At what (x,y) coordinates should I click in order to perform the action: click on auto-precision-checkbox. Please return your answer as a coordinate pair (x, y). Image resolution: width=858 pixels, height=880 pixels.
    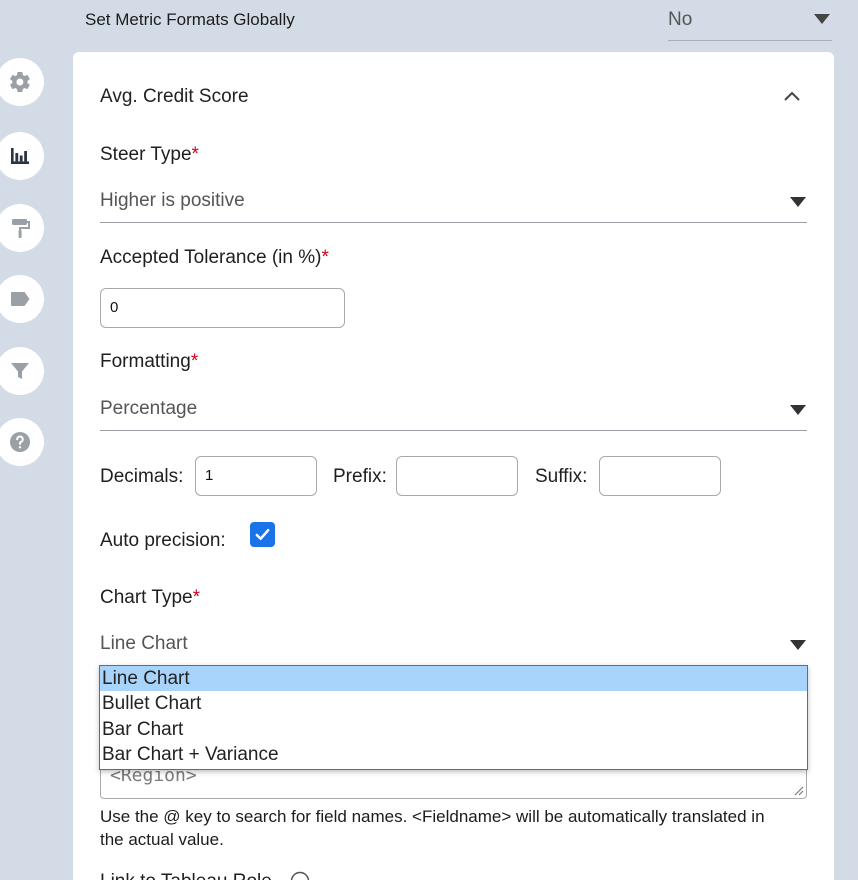
    Looking at the image, I should click on (262, 534).